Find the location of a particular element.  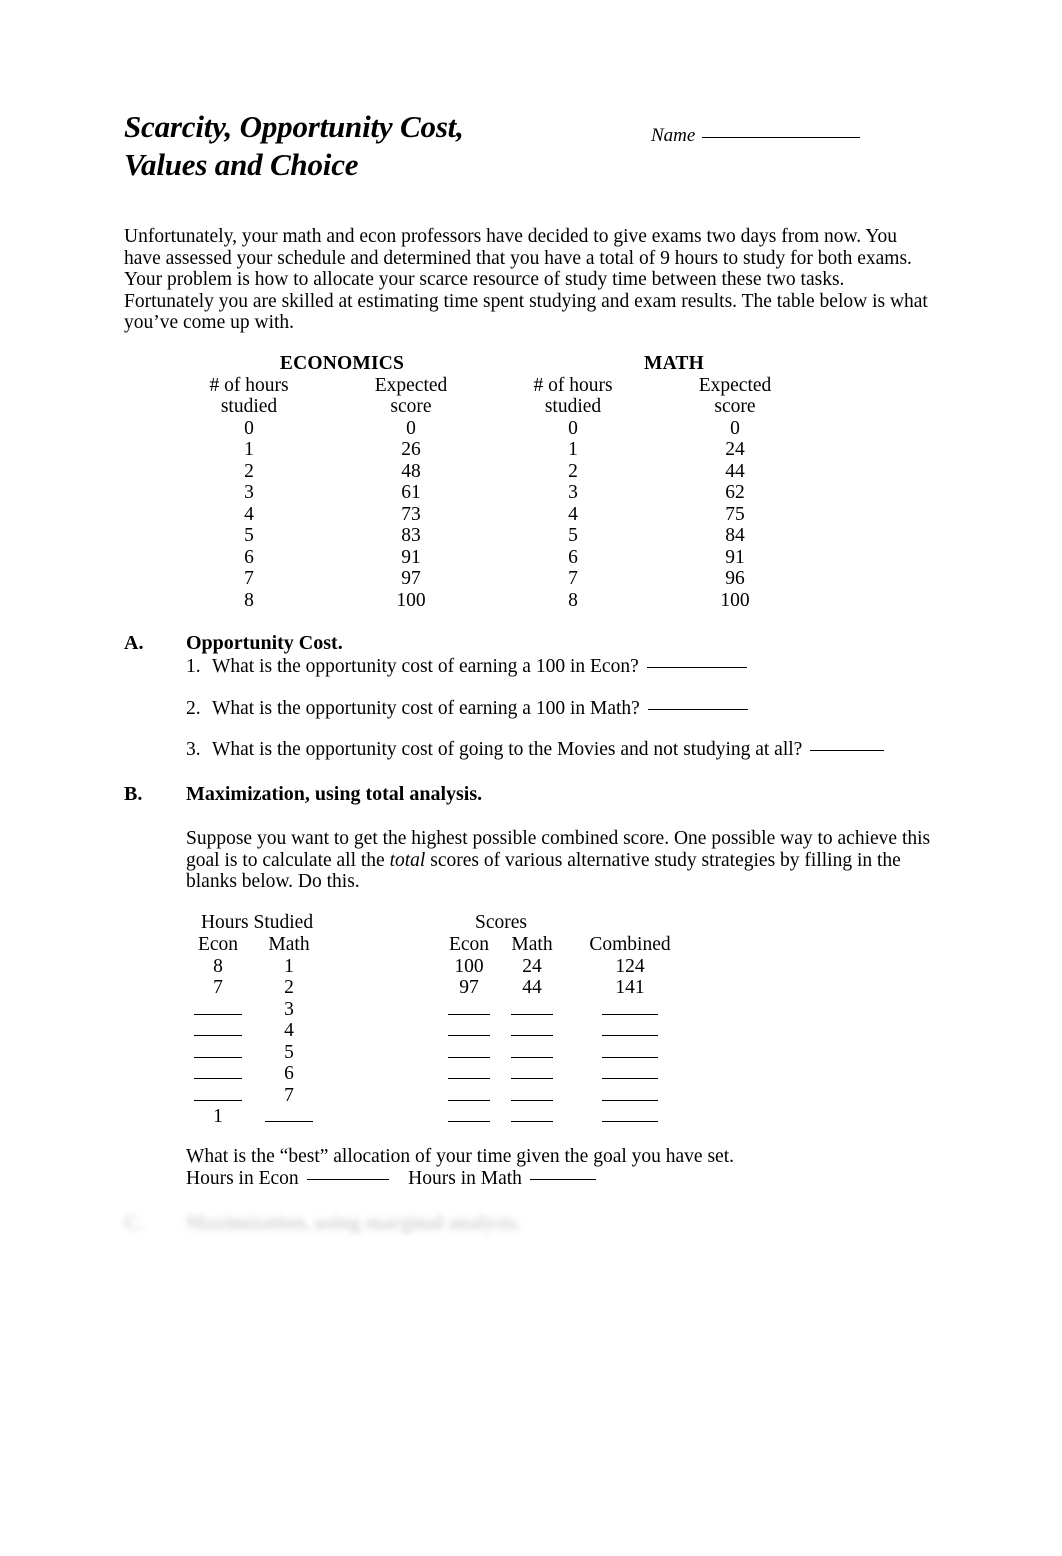

table-row: 7 is located at coordinates (441, 1096).